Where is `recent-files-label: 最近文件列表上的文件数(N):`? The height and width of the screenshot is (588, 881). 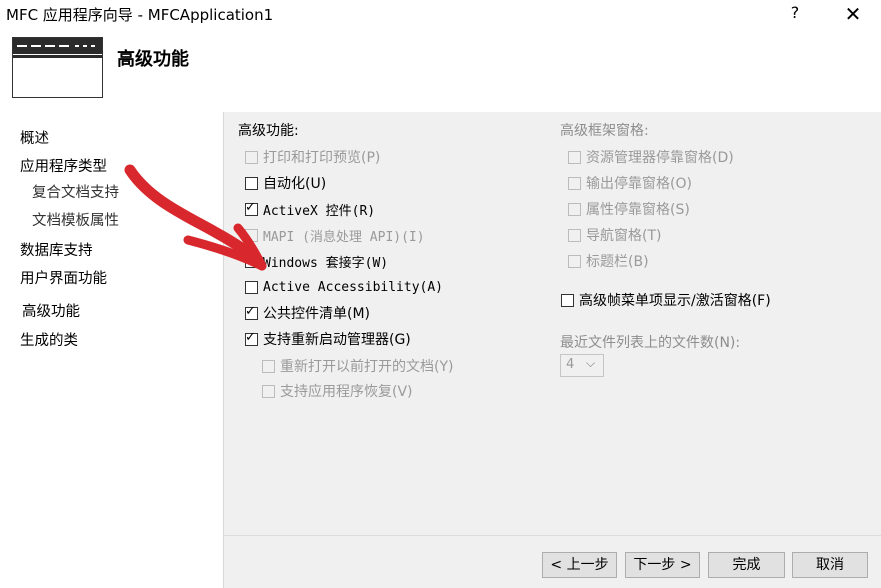
recent-files-label: 最近文件列表上的文件数(N): is located at coordinates (650, 343).